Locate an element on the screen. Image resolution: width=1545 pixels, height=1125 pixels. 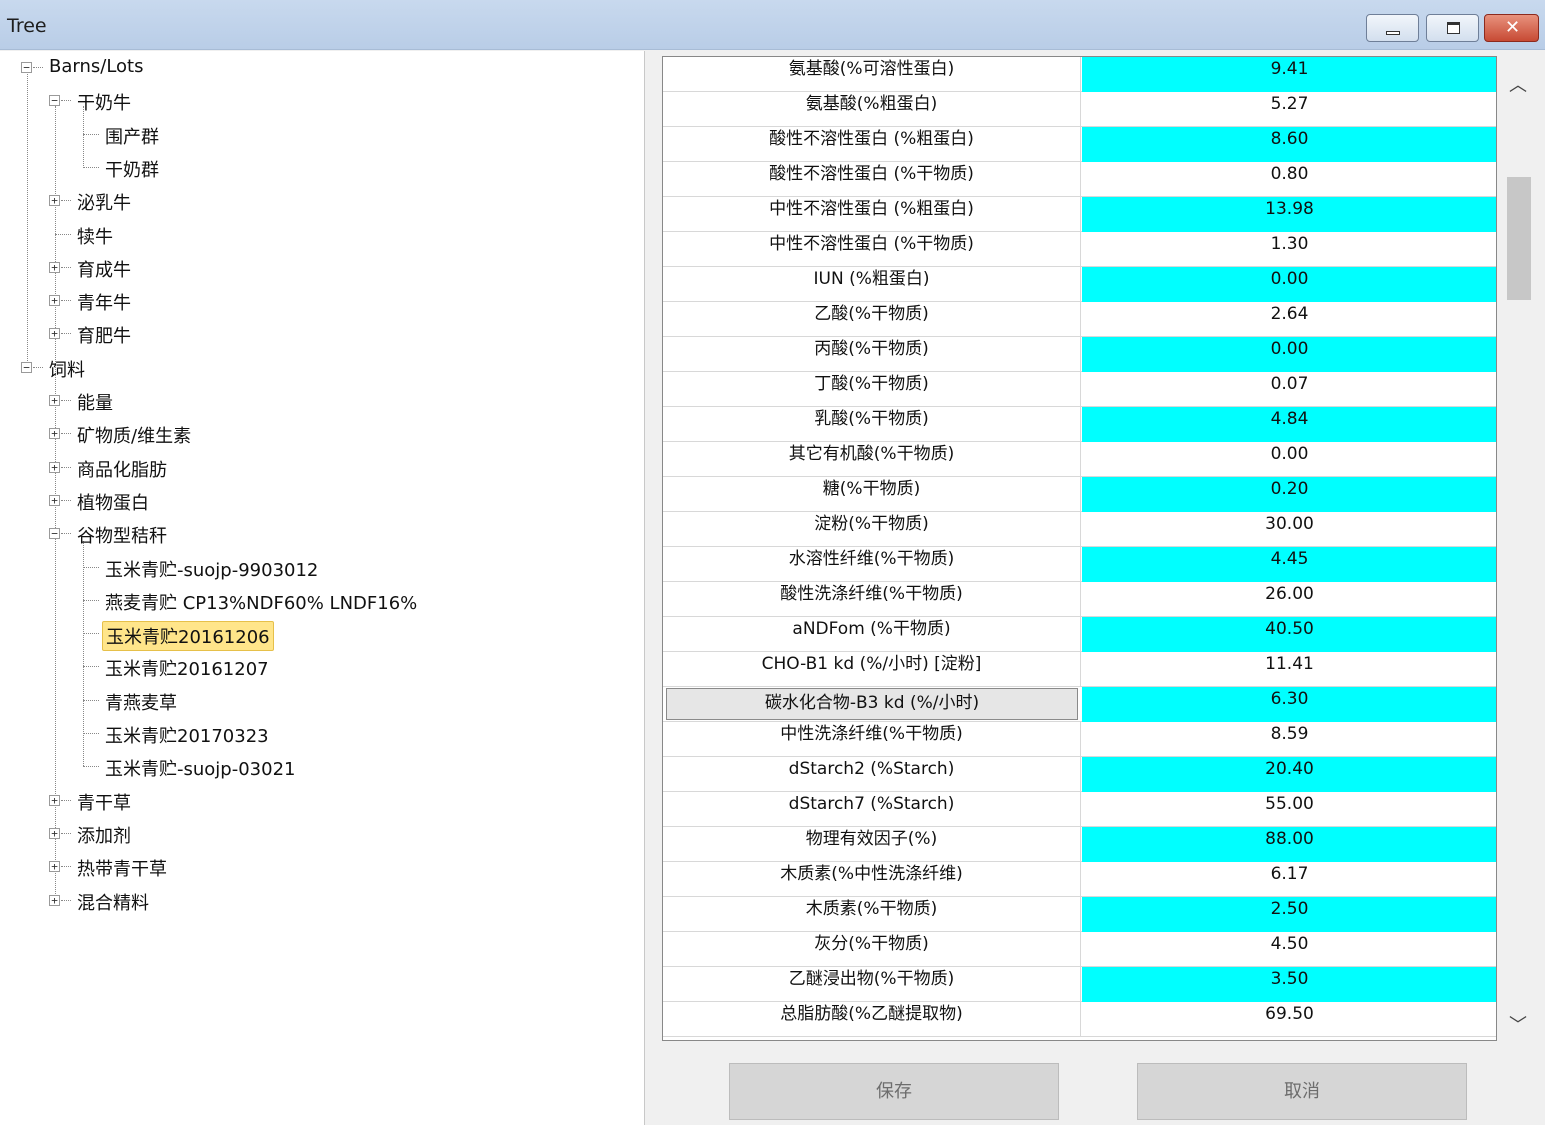
property-value-cell: 30.00 is located at coordinates (1289, 529).